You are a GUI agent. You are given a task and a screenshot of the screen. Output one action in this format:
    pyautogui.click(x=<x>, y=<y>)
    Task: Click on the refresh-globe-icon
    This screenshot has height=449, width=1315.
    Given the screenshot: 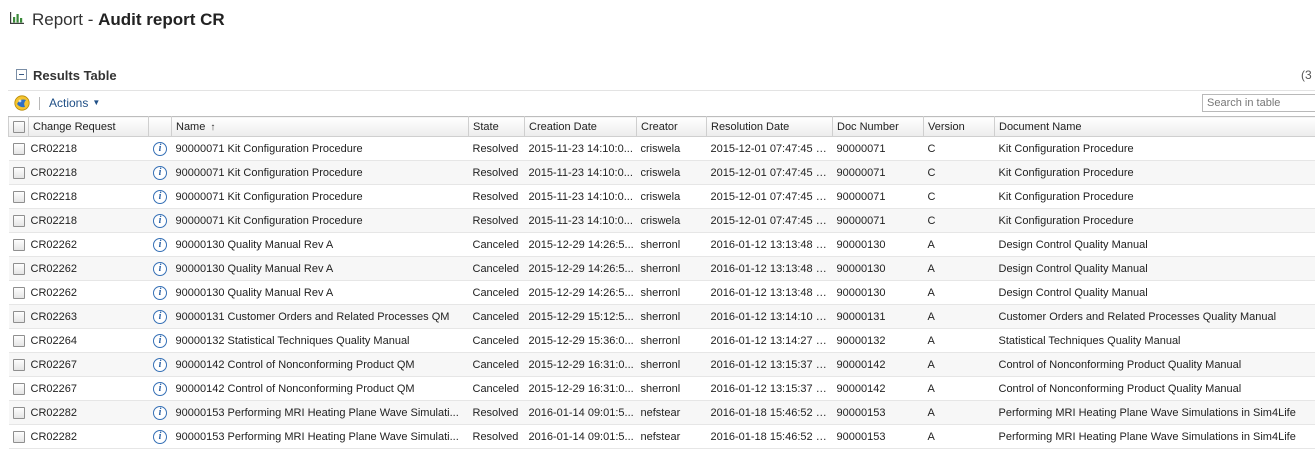 What is the action you would take?
    pyautogui.click(x=22, y=103)
    